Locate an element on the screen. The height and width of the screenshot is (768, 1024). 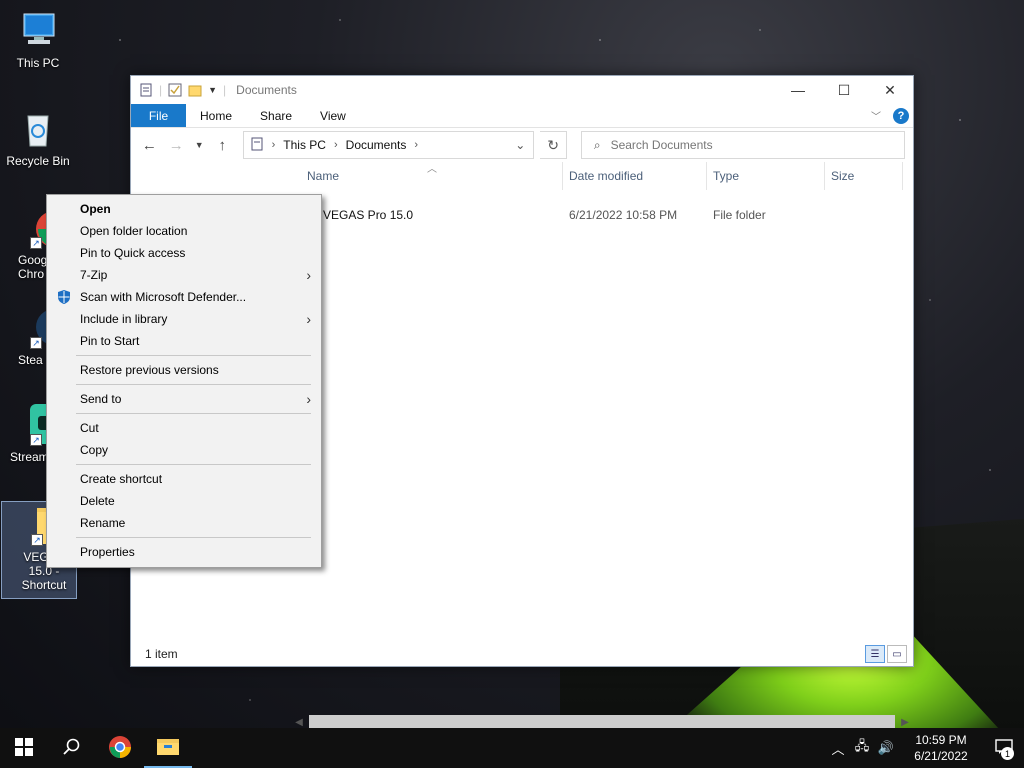
menu-item-7zip: 7-Zip › is located at coordinates (184, 275).